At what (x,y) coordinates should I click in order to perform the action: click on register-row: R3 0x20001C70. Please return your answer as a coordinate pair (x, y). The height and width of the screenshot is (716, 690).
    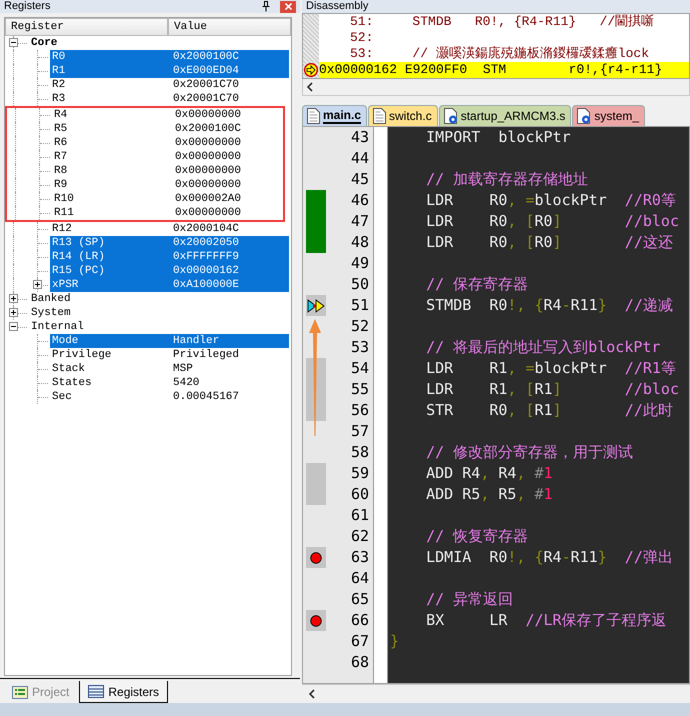
    Looking at the image, I should click on (169, 99).